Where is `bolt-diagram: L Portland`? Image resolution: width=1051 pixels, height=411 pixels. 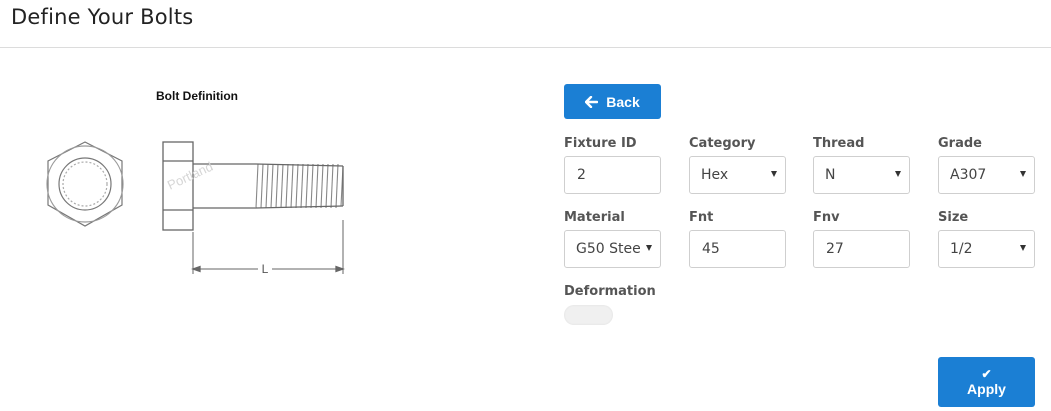
bolt-diagram: L Portland is located at coordinates (195, 208).